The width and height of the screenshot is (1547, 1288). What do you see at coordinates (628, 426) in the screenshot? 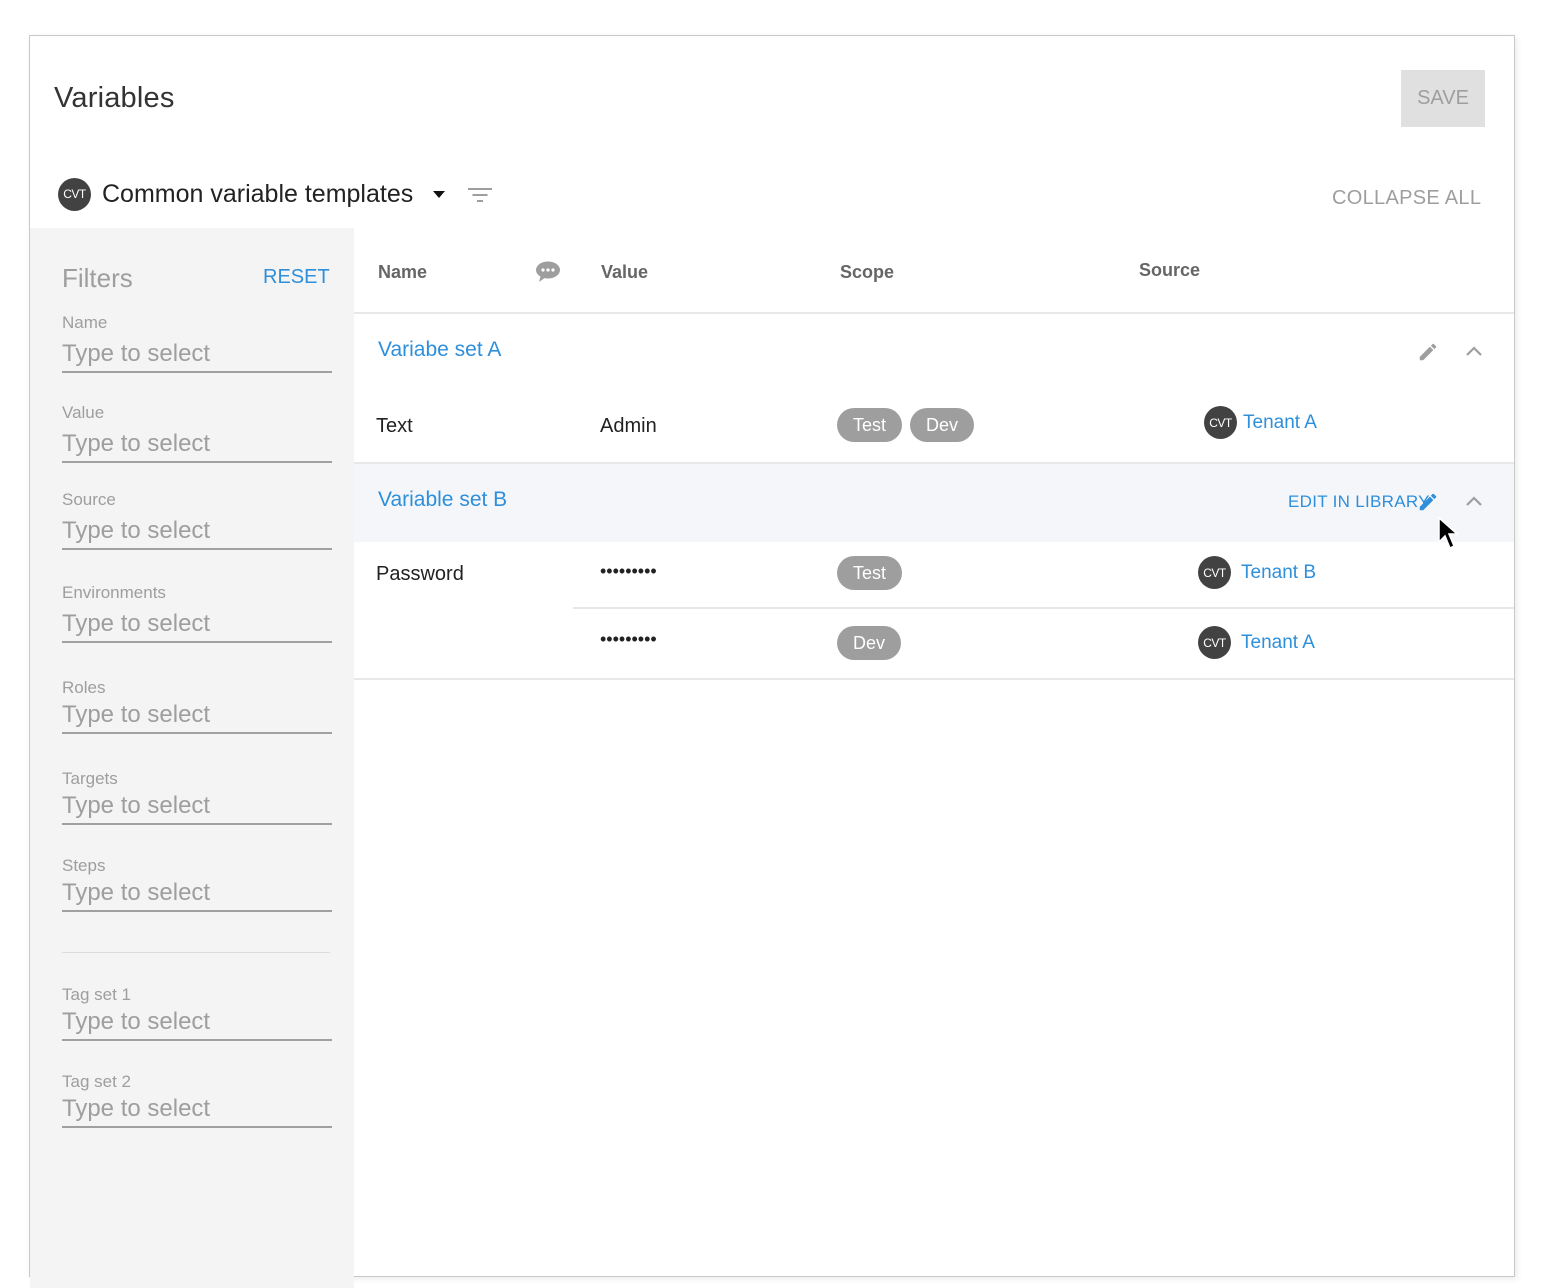
I see `variable-value: Admin` at bounding box center [628, 426].